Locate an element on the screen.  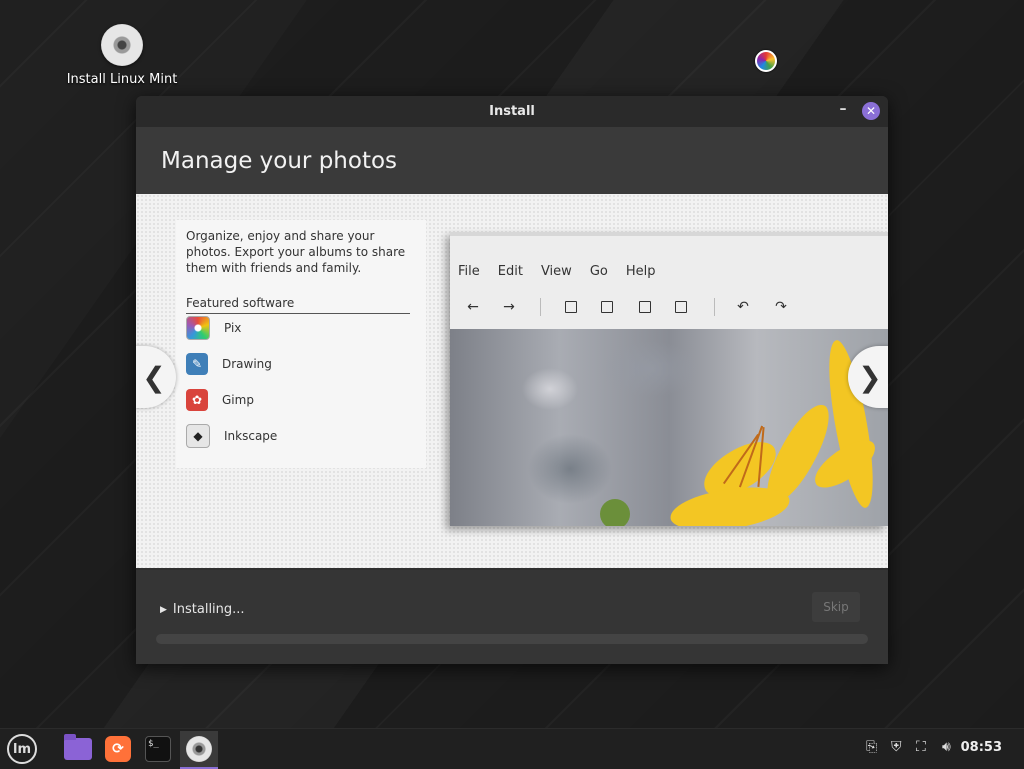
files-launcher is located at coordinates (78, 749).